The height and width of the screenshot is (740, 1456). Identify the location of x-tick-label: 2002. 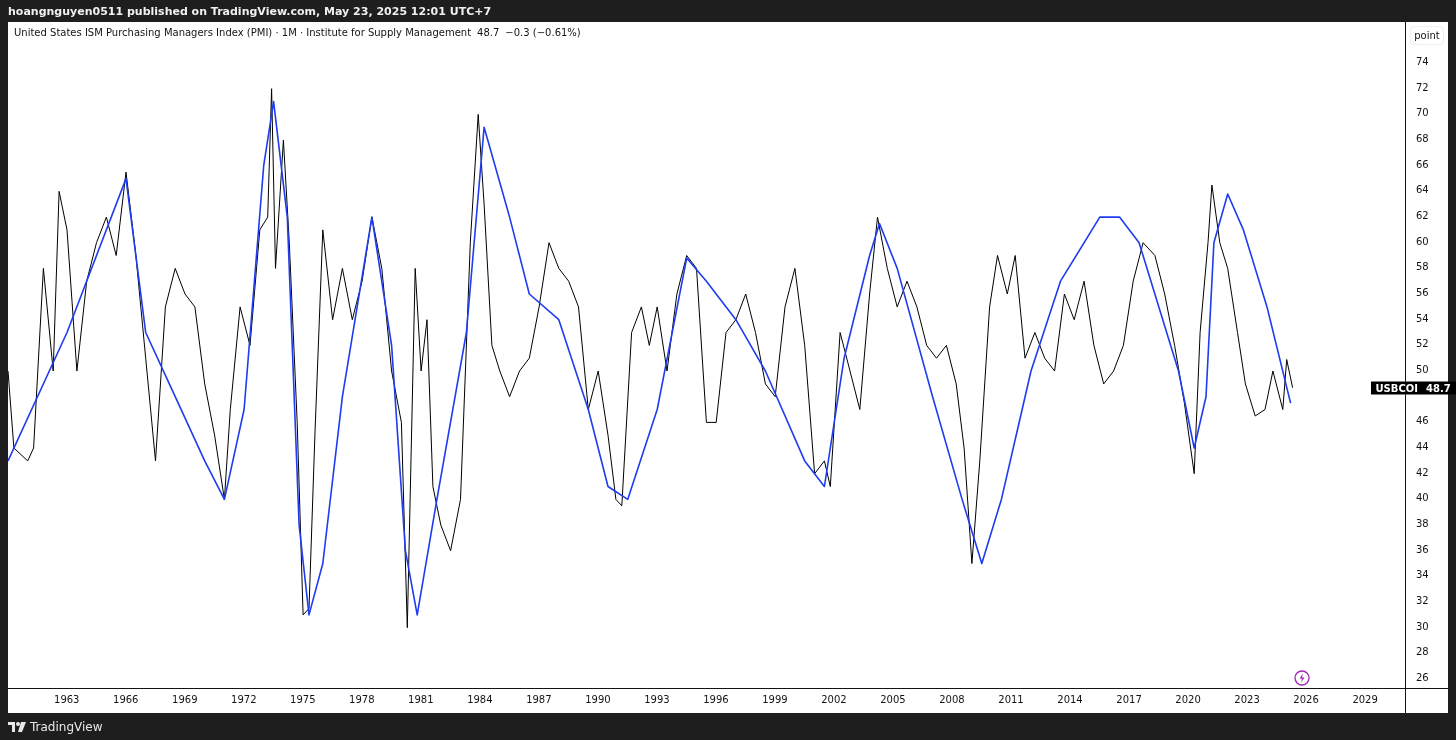
(834, 699).